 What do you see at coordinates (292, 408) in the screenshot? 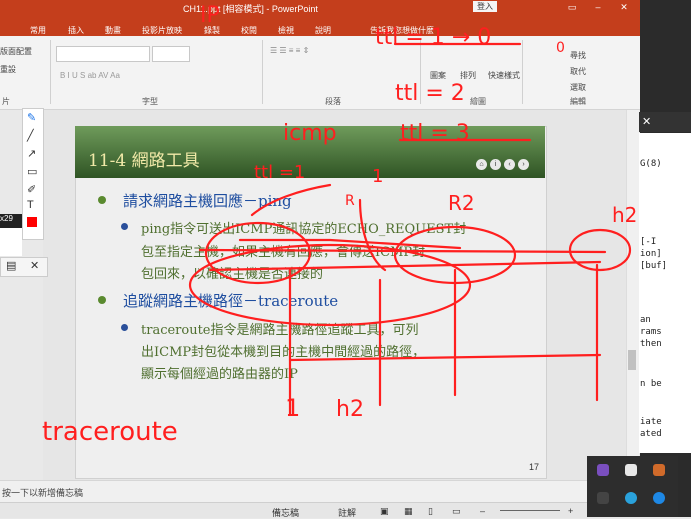
I see `ink-label-bottom-one: 1` at bounding box center [292, 408].